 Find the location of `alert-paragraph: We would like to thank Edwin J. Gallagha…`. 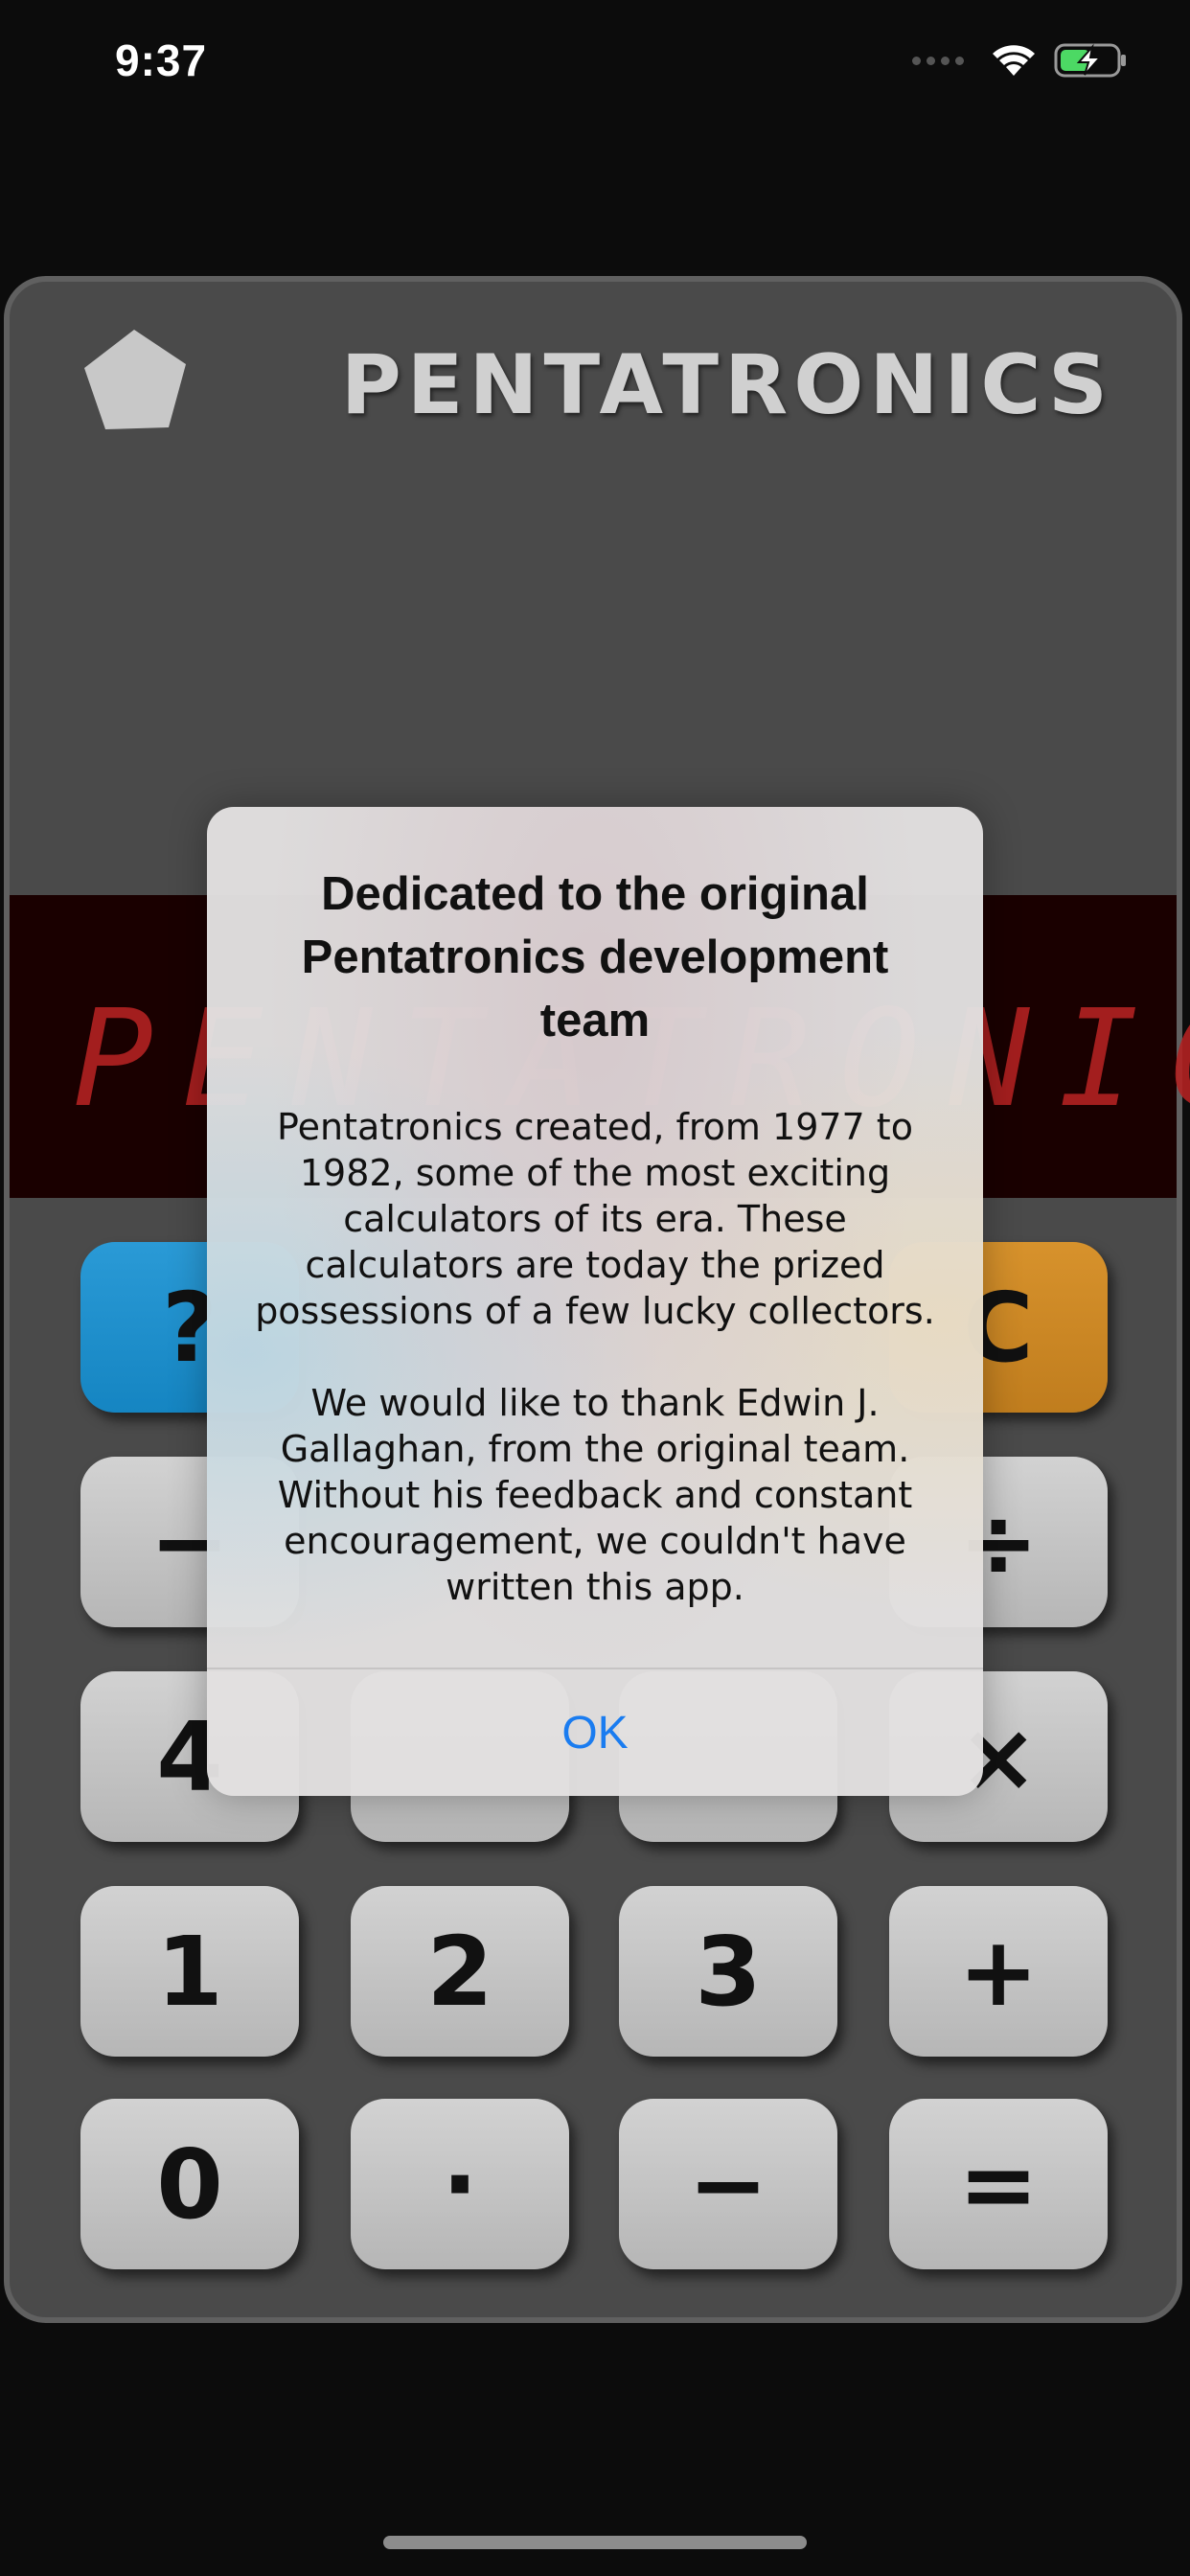

alert-paragraph: We would like to thank Edwin J. Gallagha… is located at coordinates (595, 1495).